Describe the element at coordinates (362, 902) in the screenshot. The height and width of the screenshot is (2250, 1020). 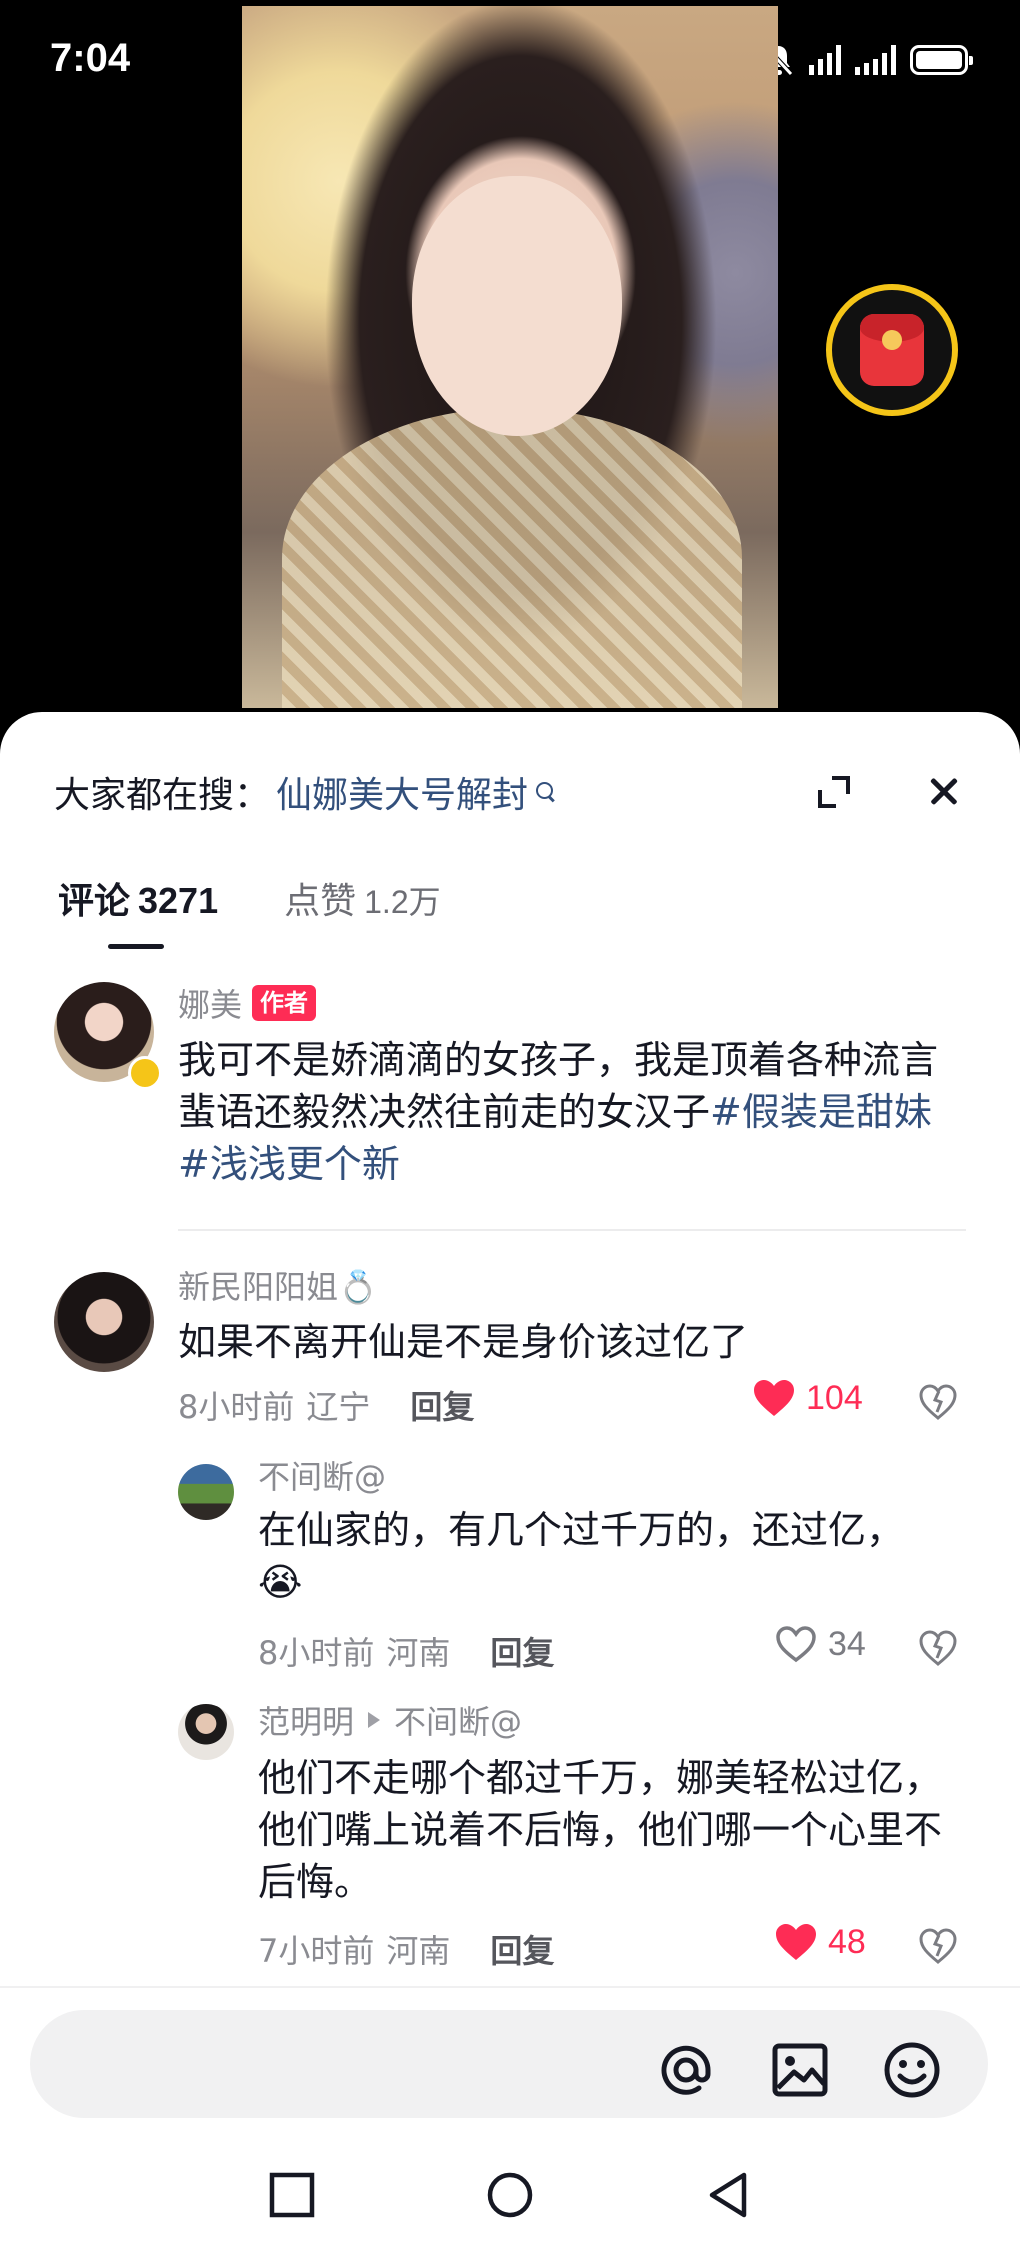
I see `tab-likes: 点赞 1.2万` at that location.